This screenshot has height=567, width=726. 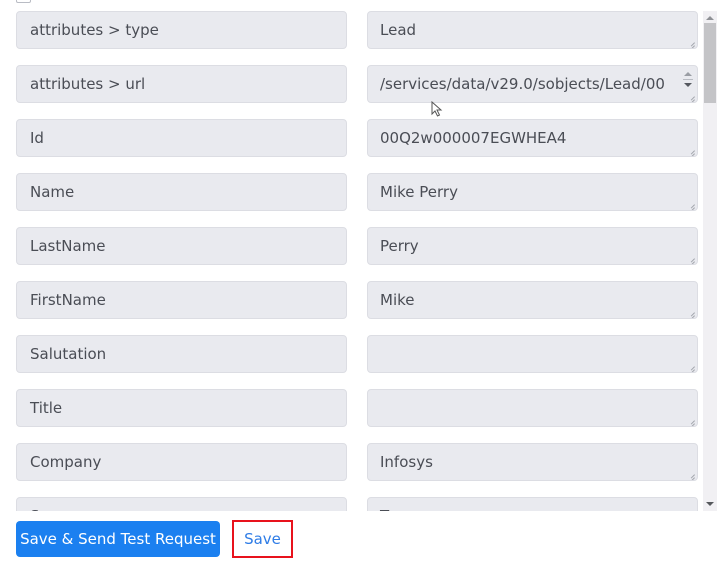 I want to click on field-row: Salutation, so click(x=363, y=362).